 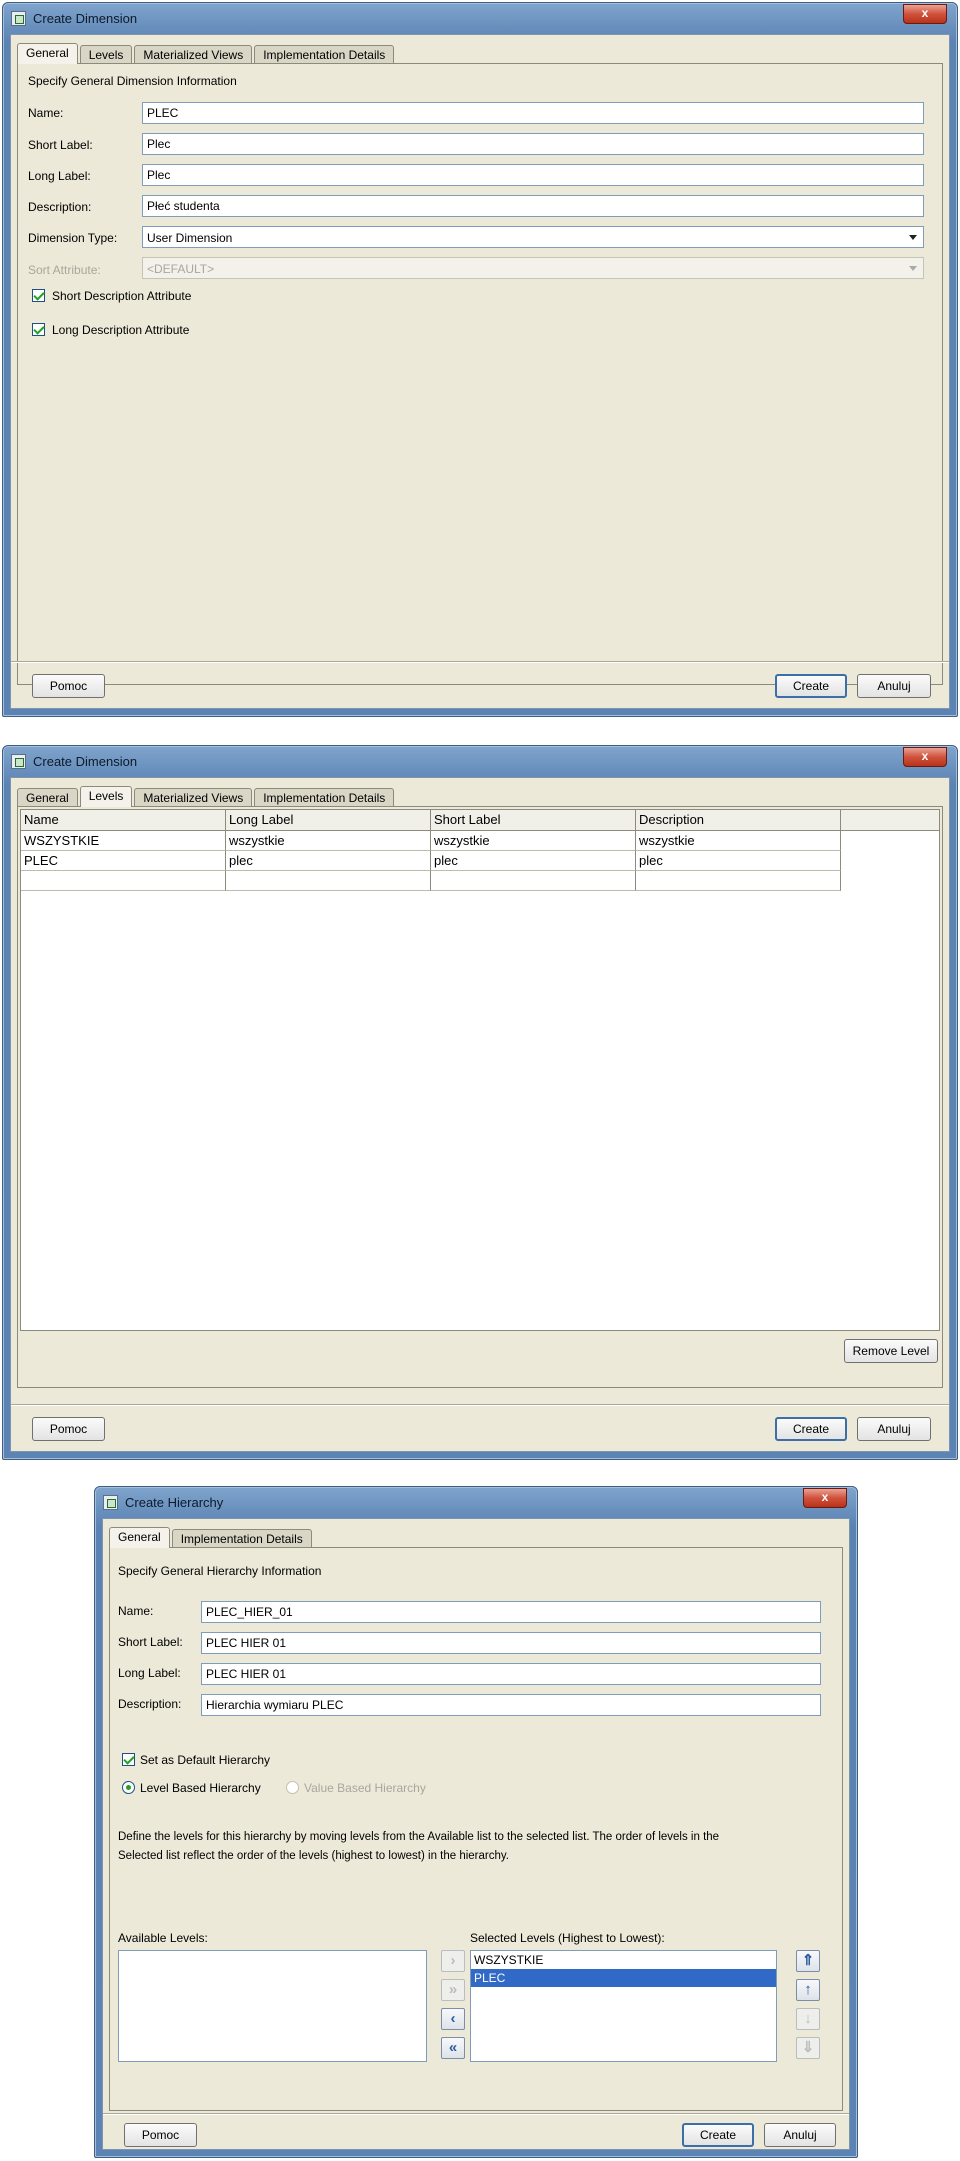 What do you see at coordinates (190, 238) in the screenshot?
I see `dimension-type-value: User Dimension` at bounding box center [190, 238].